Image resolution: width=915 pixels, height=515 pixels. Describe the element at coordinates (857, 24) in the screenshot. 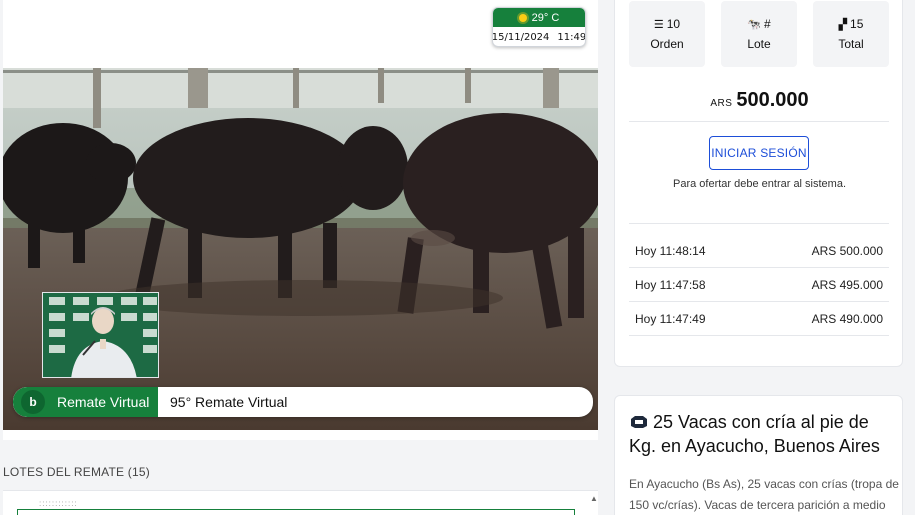

I see `stat-total-value: 15` at that location.